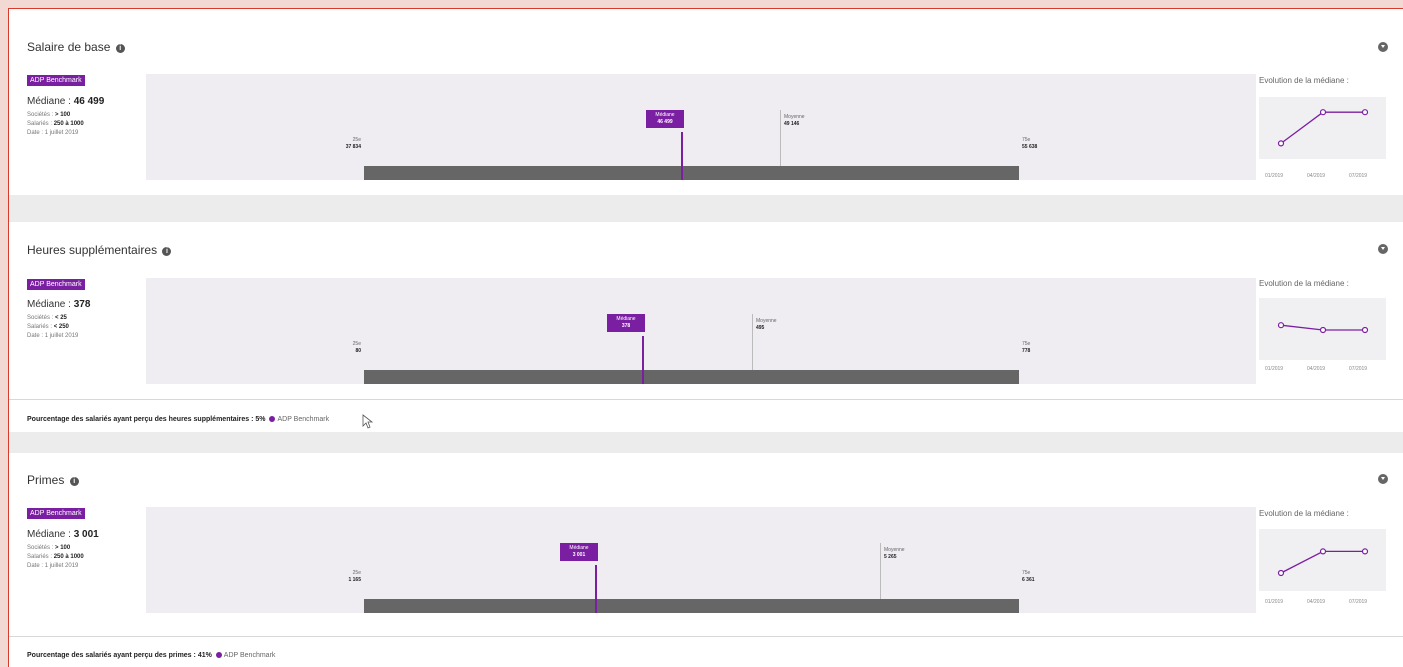  Describe the element at coordinates (63, 548) in the screenshot. I see `meta-value: > 100` at that location.